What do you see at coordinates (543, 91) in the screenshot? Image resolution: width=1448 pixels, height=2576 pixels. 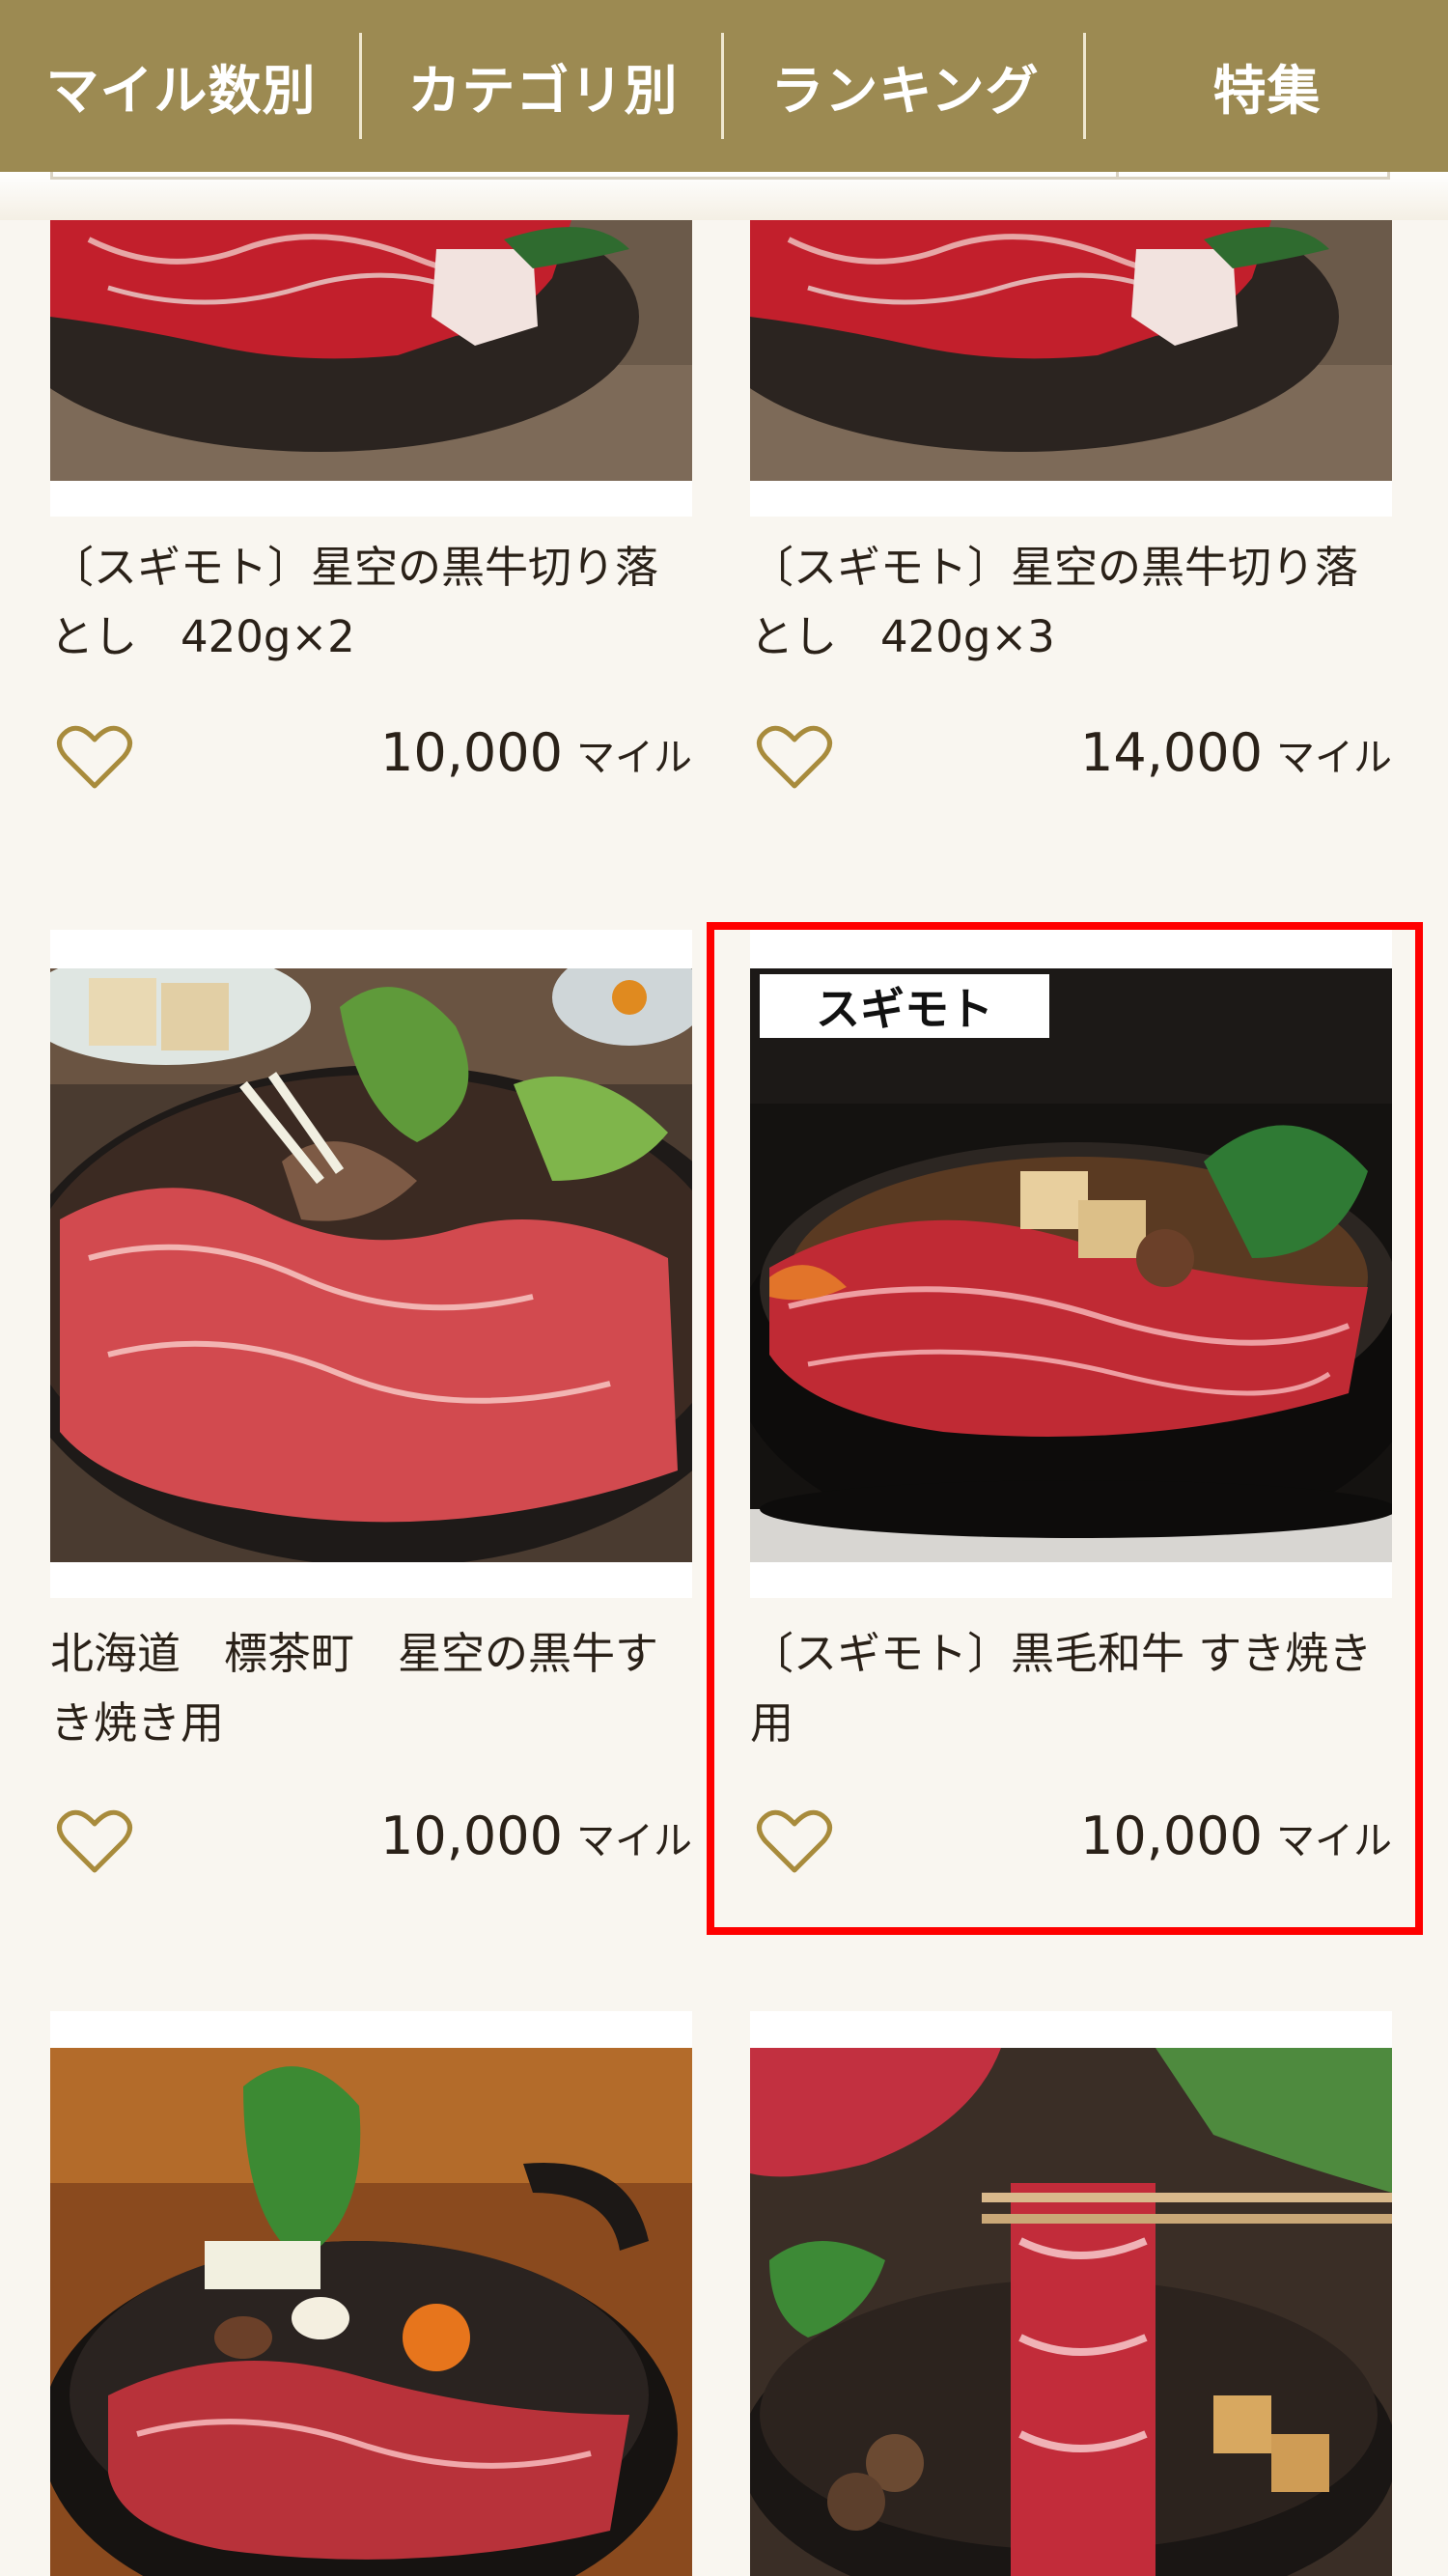 I see `nav-by-category-label: カテゴリ別` at bounding box center [543, 91].